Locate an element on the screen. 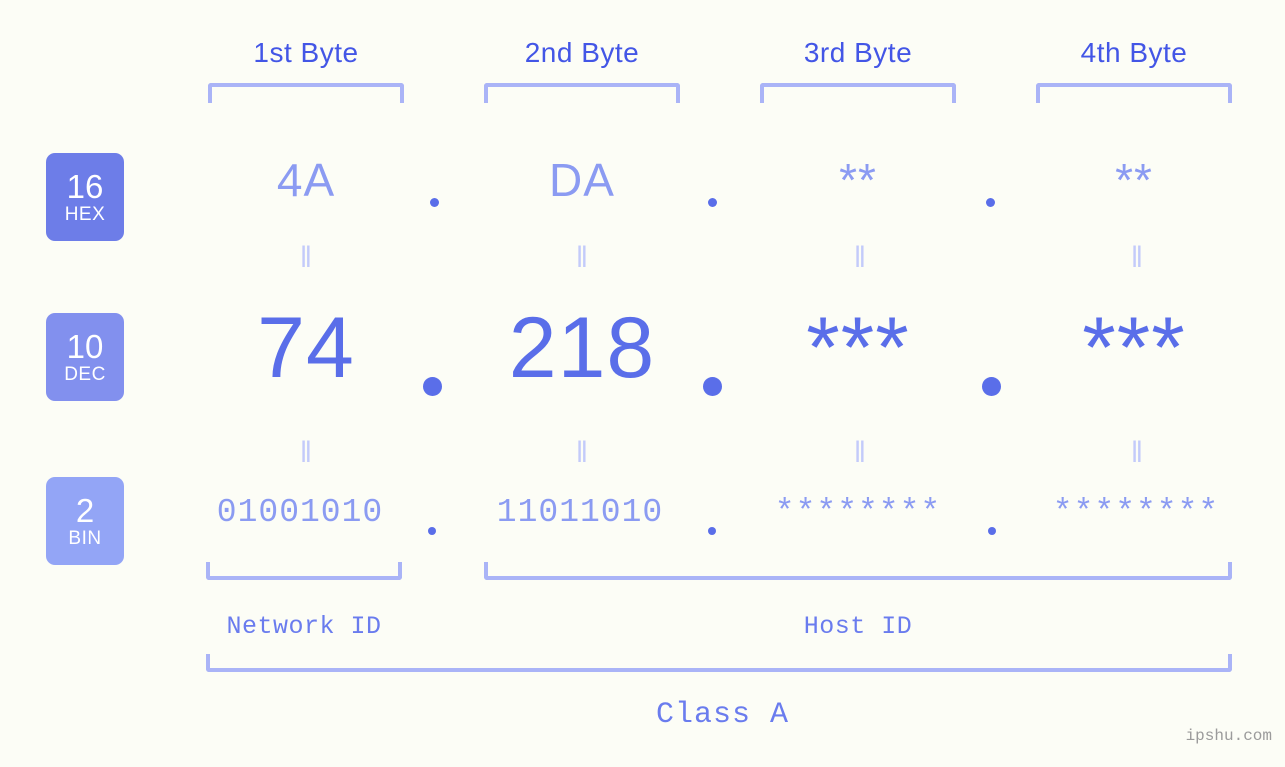 This screenshot has width=1285, height=767. equals-connector-hex-dec-2: ‖ is located at coordinates (582, 257).